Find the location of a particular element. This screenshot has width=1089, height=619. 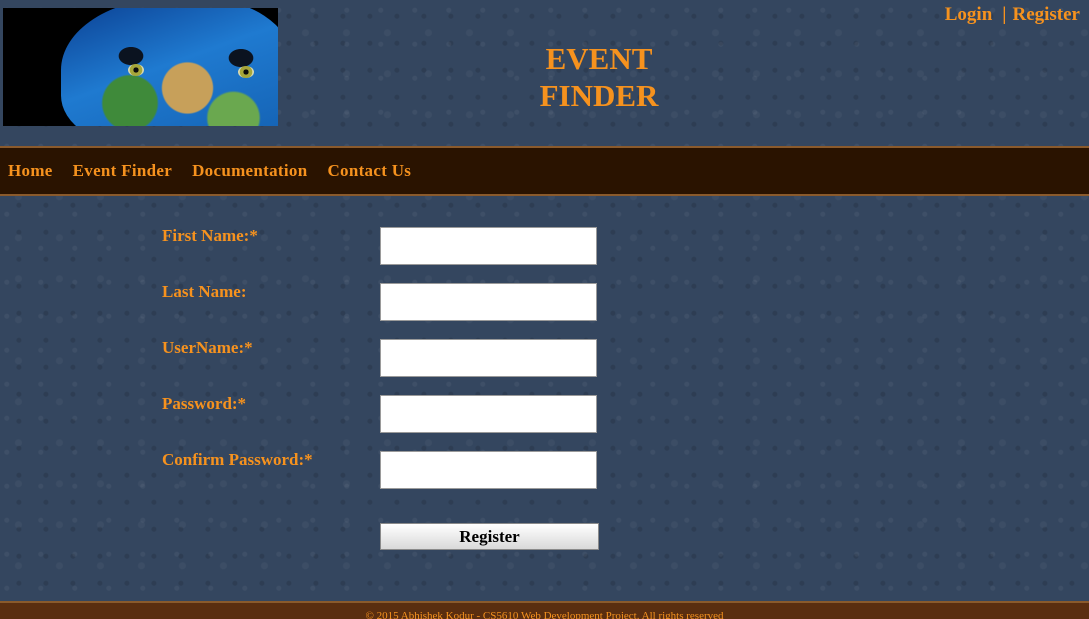

nav-home: Home is located at coordinates (30, 171).